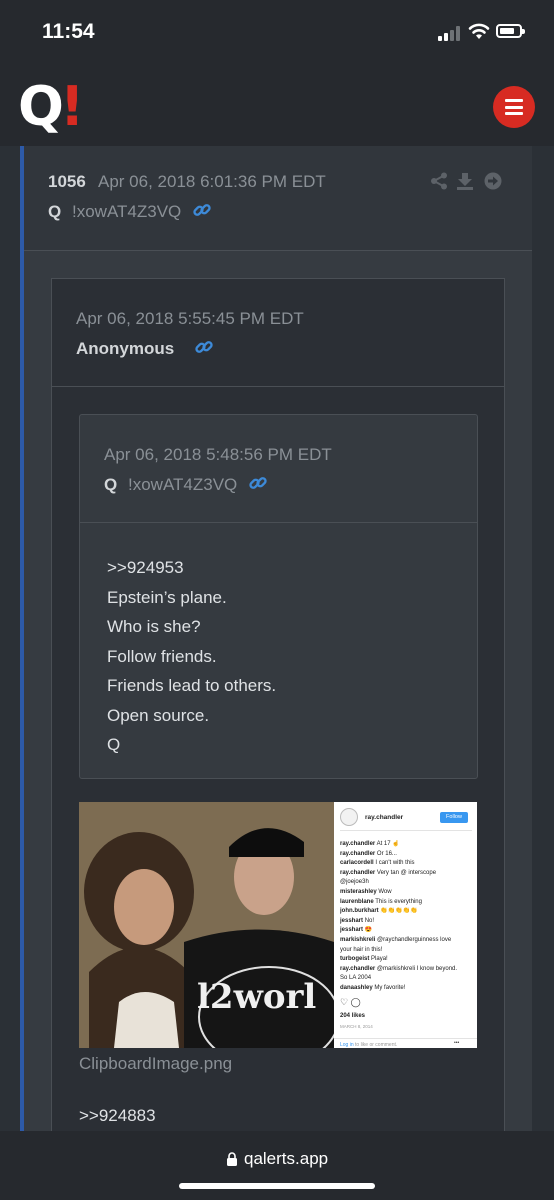 The width and height of the screenshot is (554, 1200). What do you see at coordinates (154, 626) in the screenshot?
I see `text-line: Who is she?` at bounding box center [154, 626].